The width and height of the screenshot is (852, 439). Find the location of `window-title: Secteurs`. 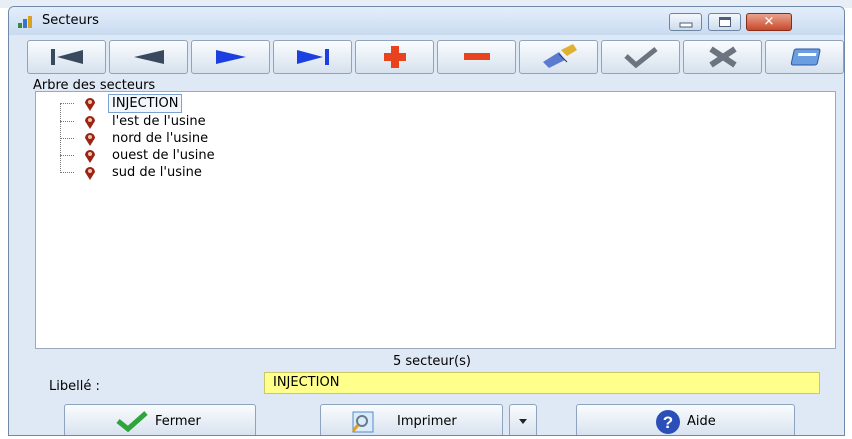

window-title: Secteurs is located at coordinates (70, 20).